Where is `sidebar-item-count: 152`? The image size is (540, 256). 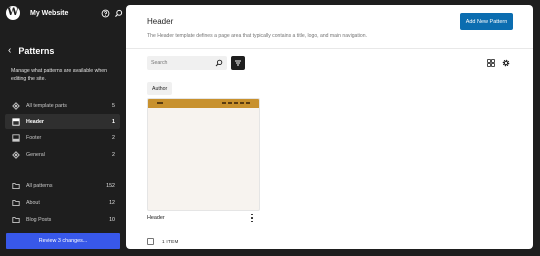 sidebar-item-count: 152 is located at coordinates (110, 185).